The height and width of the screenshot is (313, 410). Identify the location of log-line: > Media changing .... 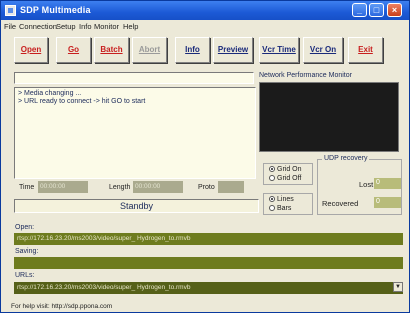
(50, 93).